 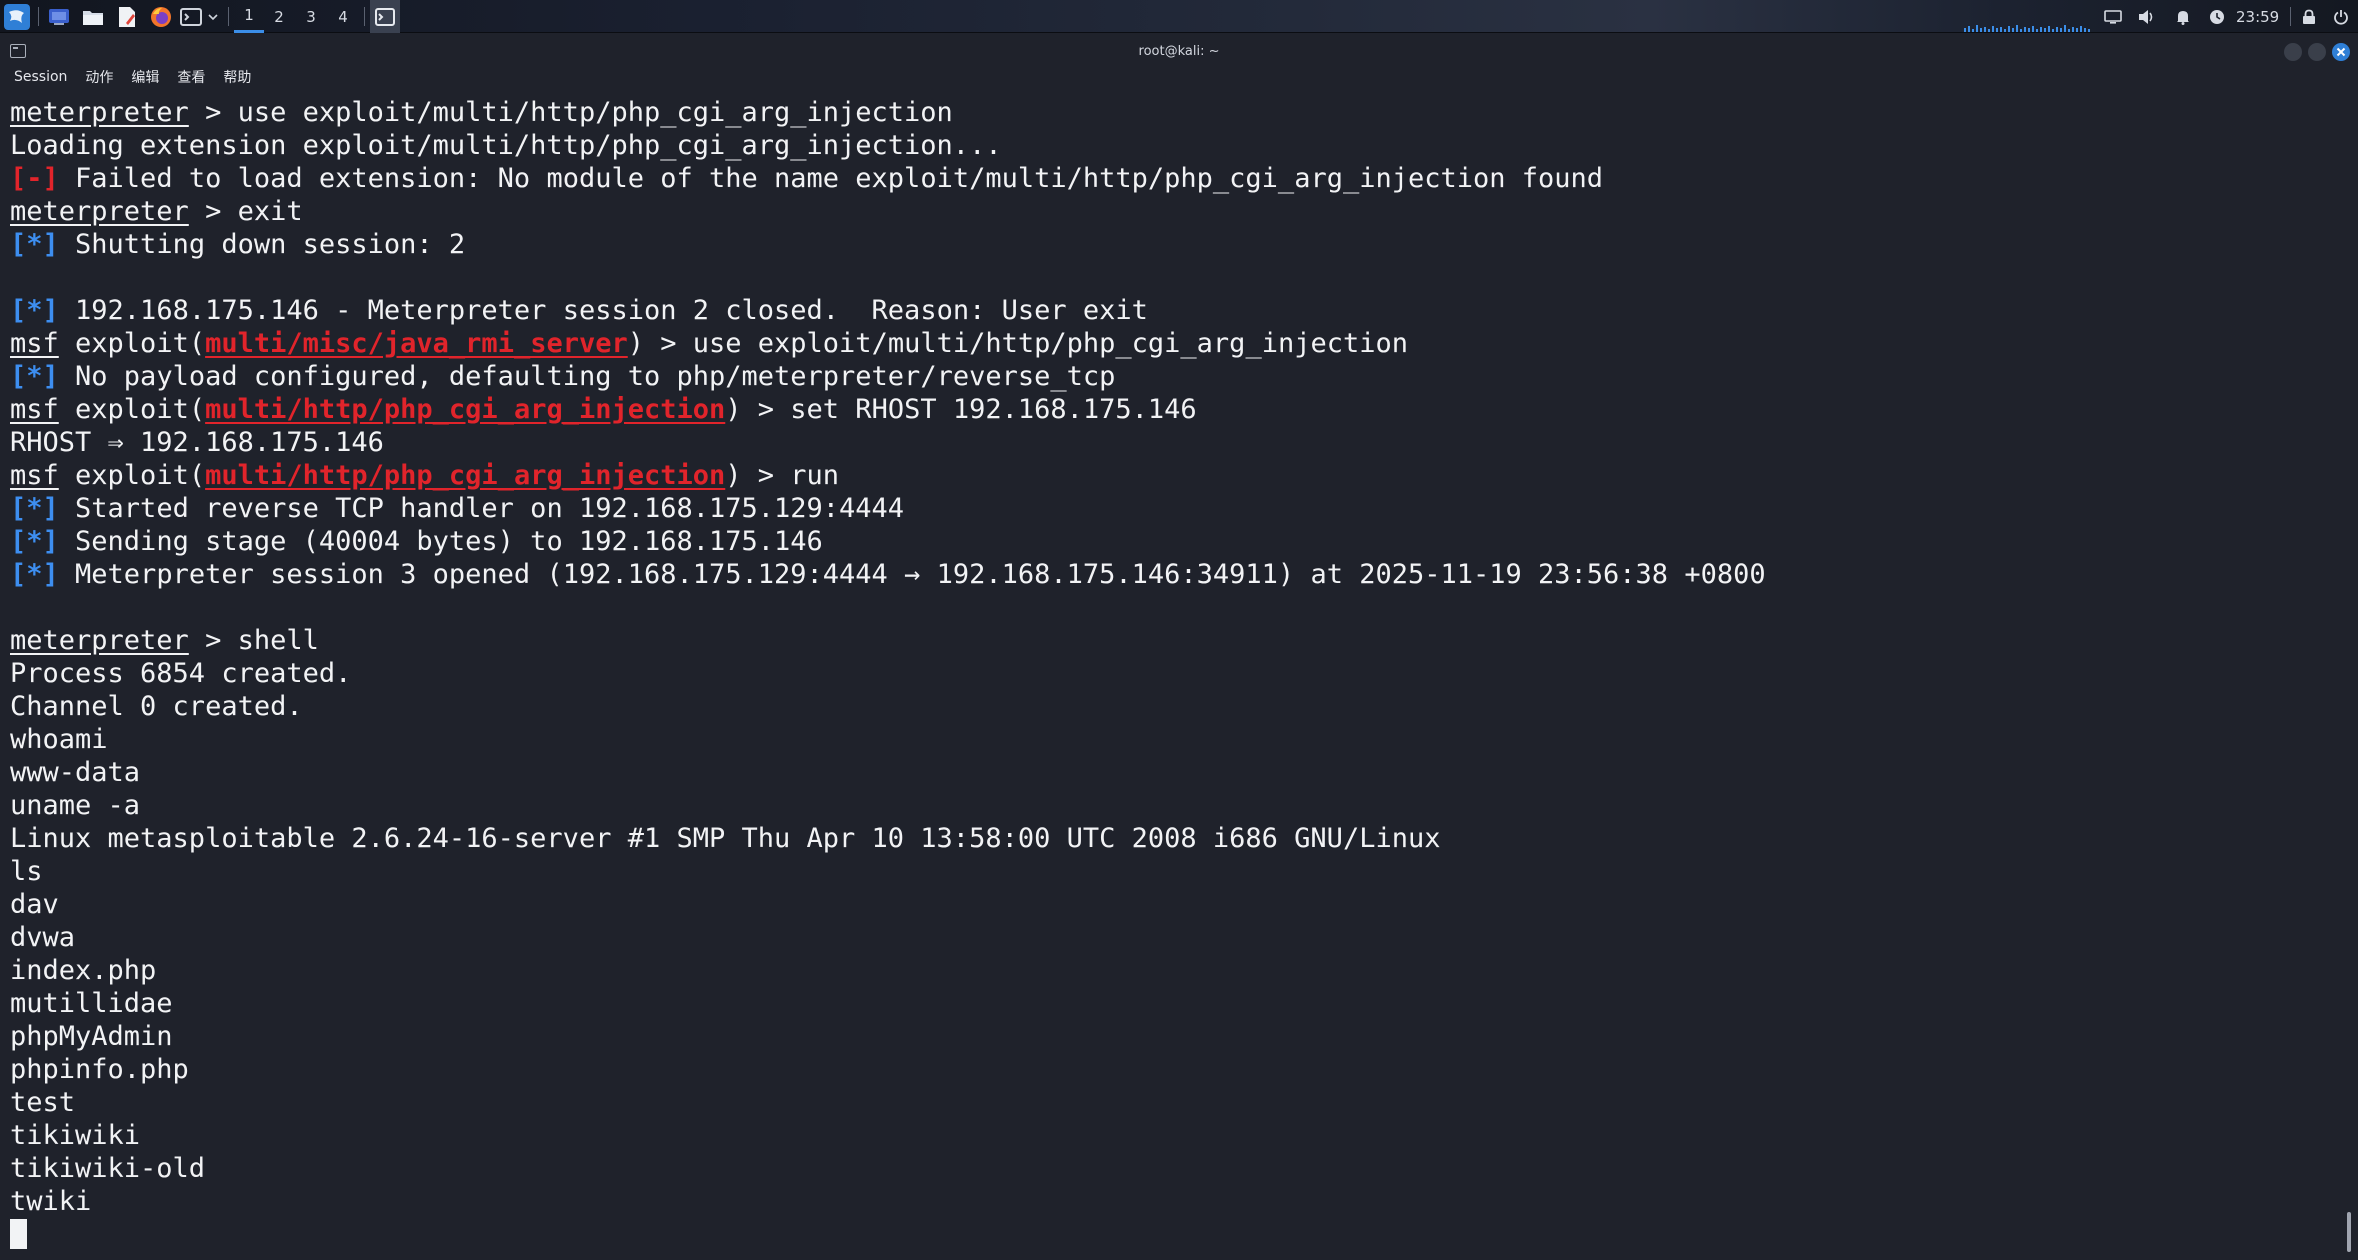 I want to click on terminal-line: phpMyAdmin, so click(x=1170, y=1036).